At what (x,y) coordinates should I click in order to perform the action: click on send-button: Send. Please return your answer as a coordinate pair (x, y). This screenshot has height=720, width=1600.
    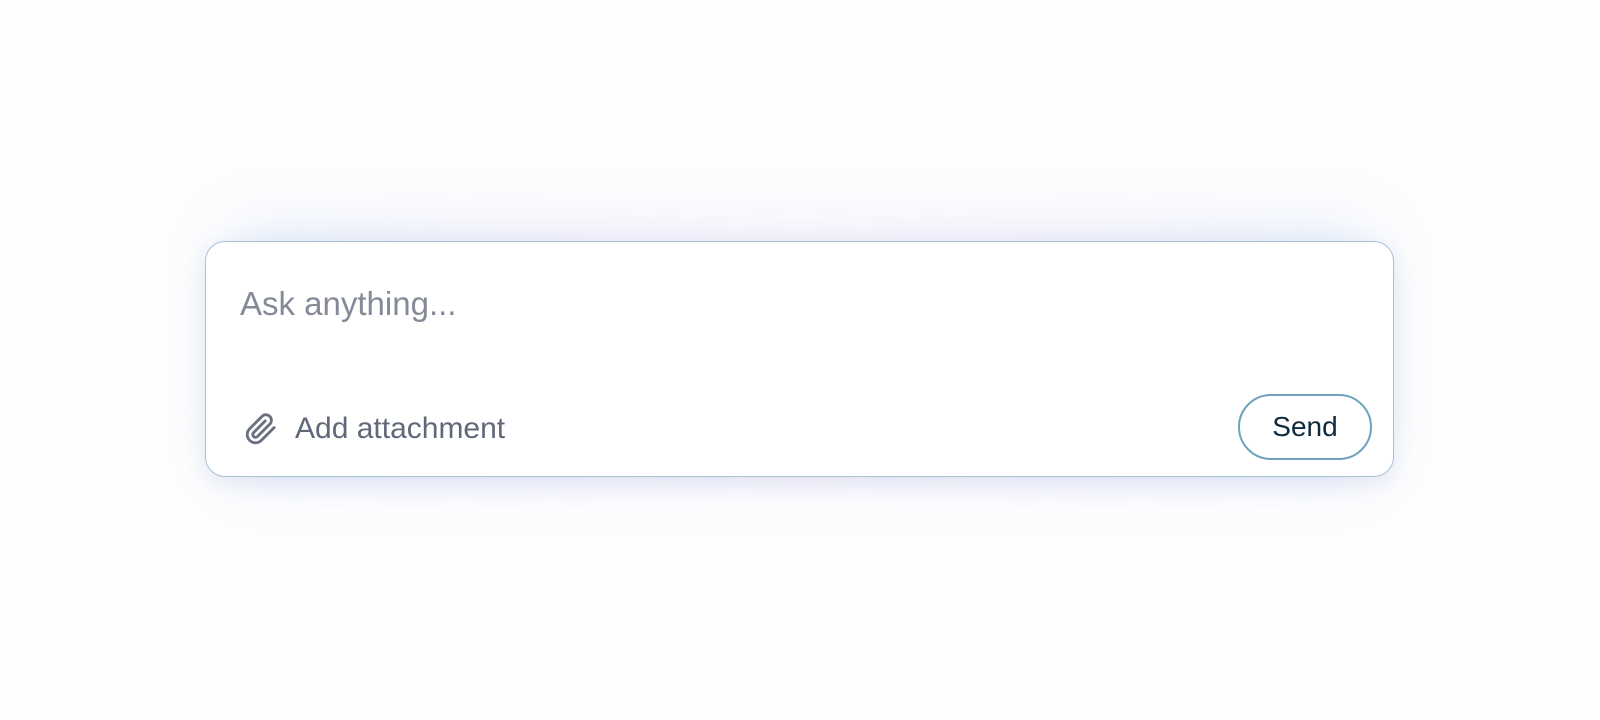
    Looking at the image, I should click on (1305, 427).